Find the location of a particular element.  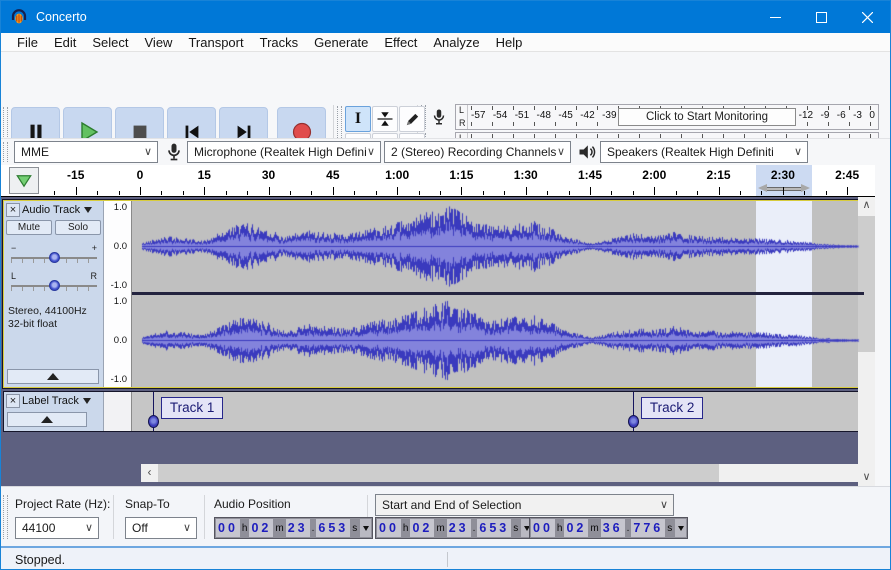

pan-slider: L R is located at coordinates (54, 282).